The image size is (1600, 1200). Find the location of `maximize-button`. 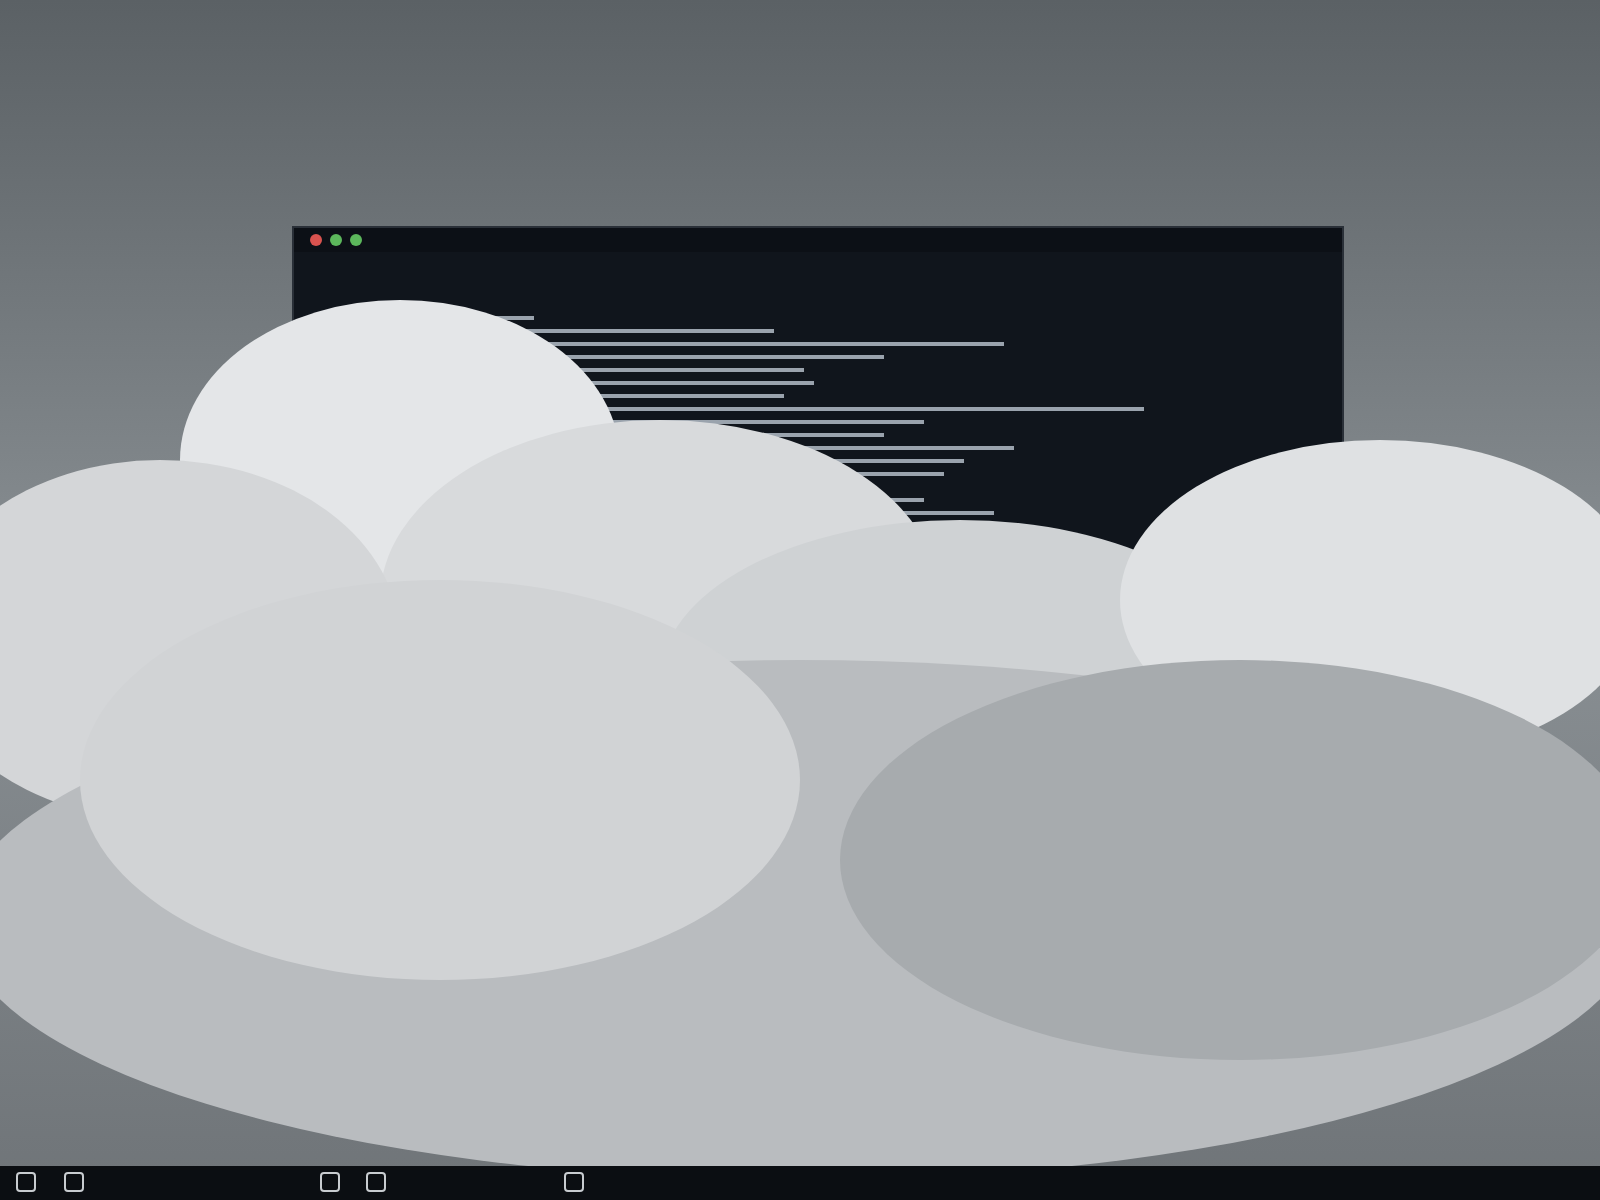

maximize-button is located at coordinates (356, 240).